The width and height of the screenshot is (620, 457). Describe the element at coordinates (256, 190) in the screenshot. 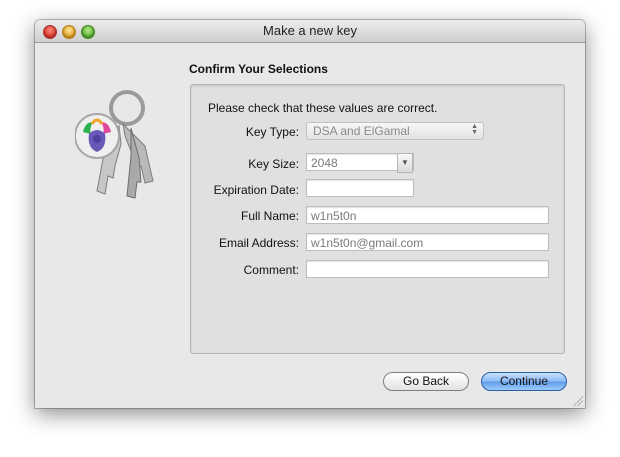

I see `expiration-date-label: Expiration Date:` at that location.